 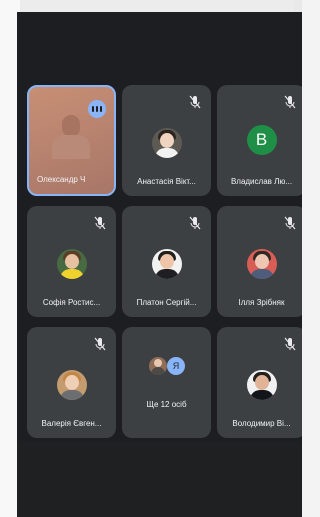 I want to click on more-participants-tile: Я Ще 12 осіб, so click(x=166, y=382).